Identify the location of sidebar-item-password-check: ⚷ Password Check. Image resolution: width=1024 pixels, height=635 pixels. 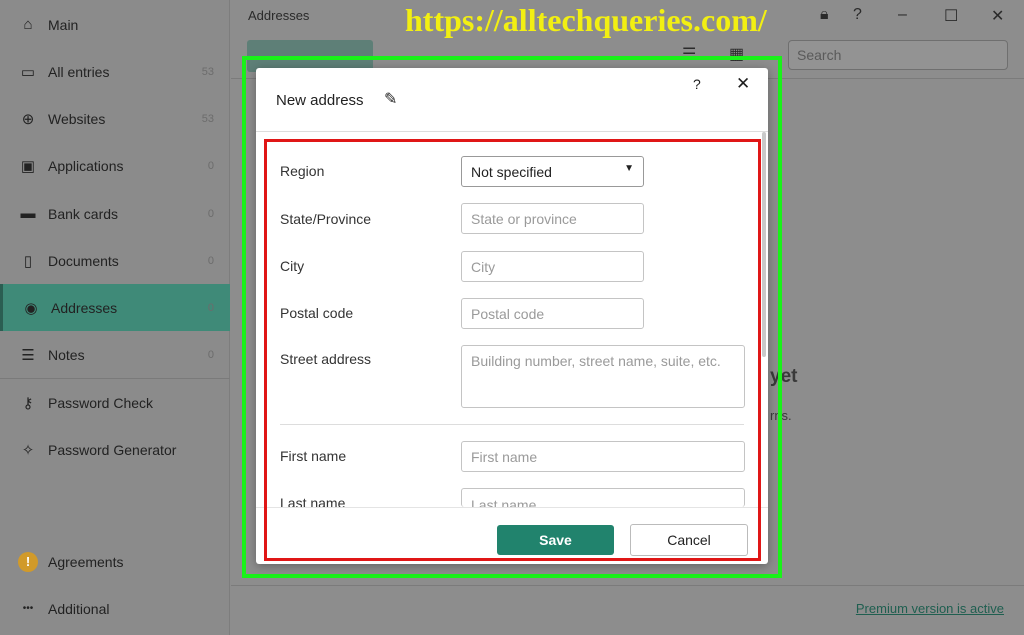
(115, 402).